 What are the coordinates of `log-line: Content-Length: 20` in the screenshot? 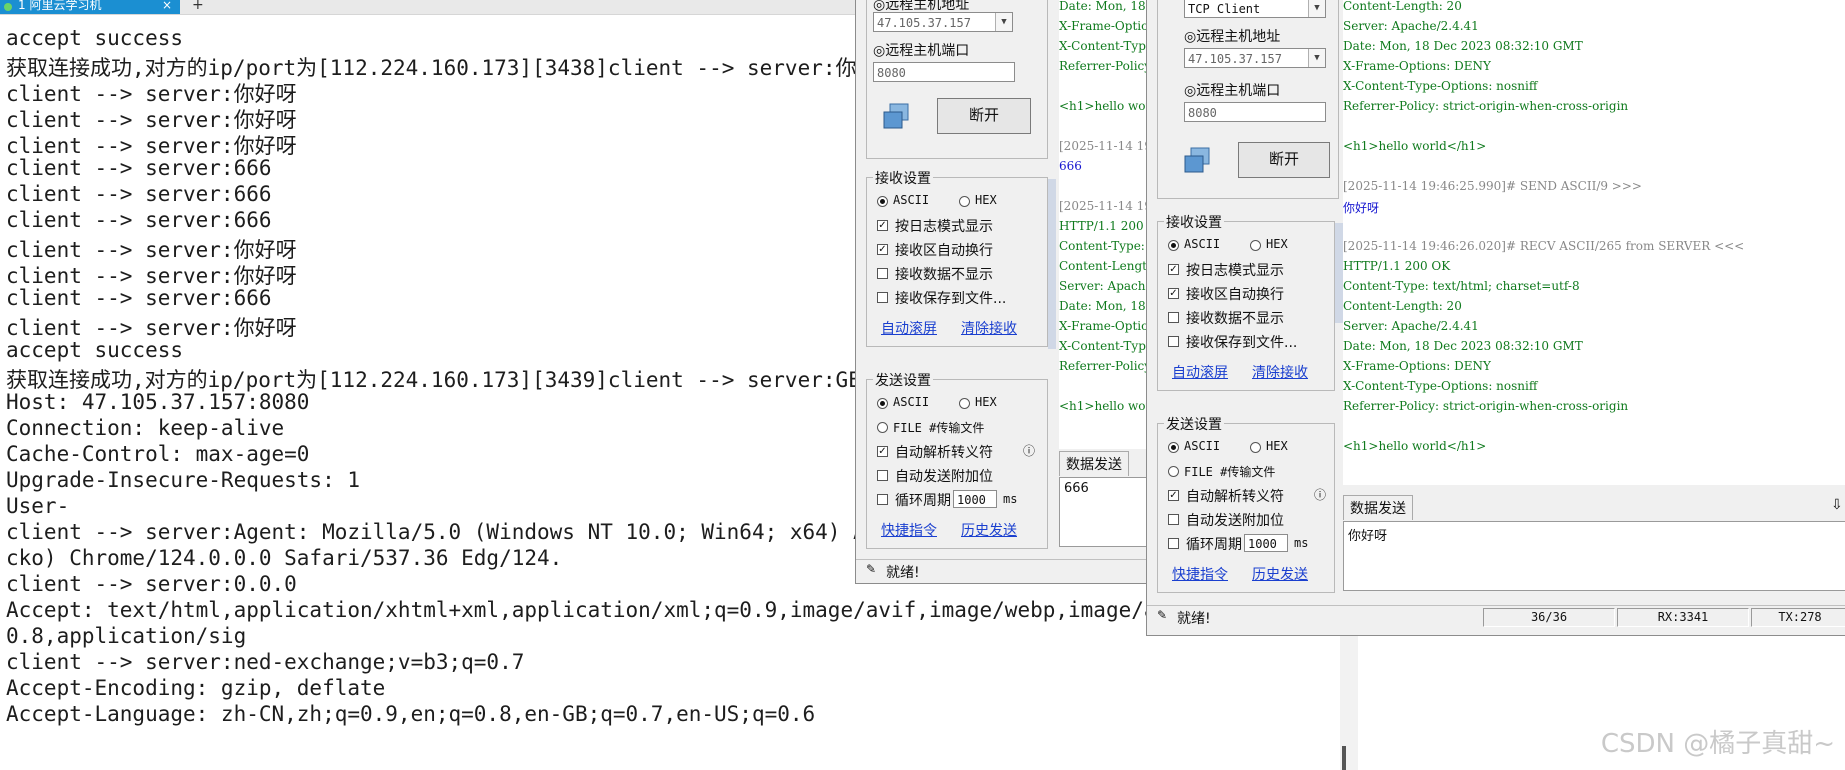 It's located at (1107, 266).